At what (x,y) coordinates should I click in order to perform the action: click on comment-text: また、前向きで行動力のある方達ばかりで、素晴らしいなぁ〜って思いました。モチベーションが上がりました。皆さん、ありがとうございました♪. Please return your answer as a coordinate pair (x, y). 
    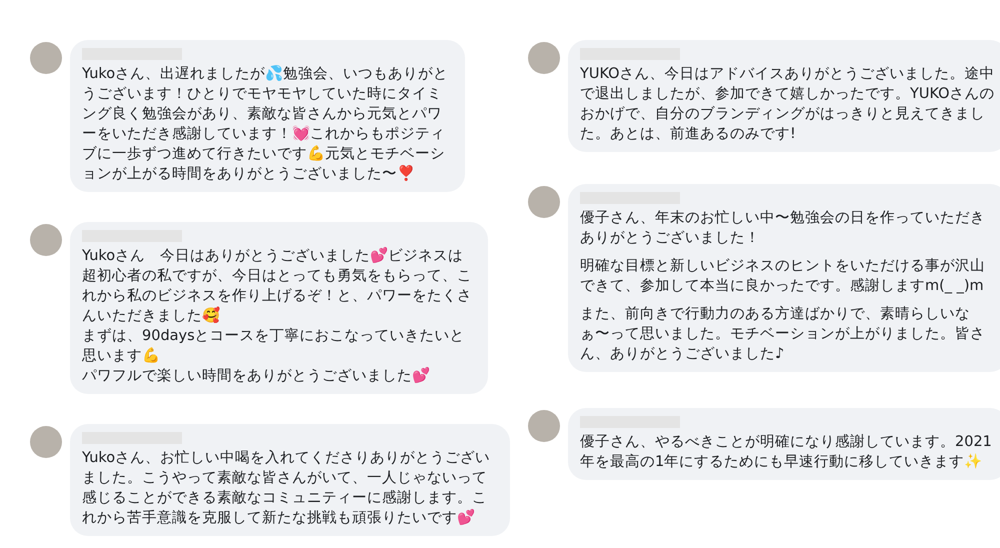
    Looking at the image, I should click on (783, 334).